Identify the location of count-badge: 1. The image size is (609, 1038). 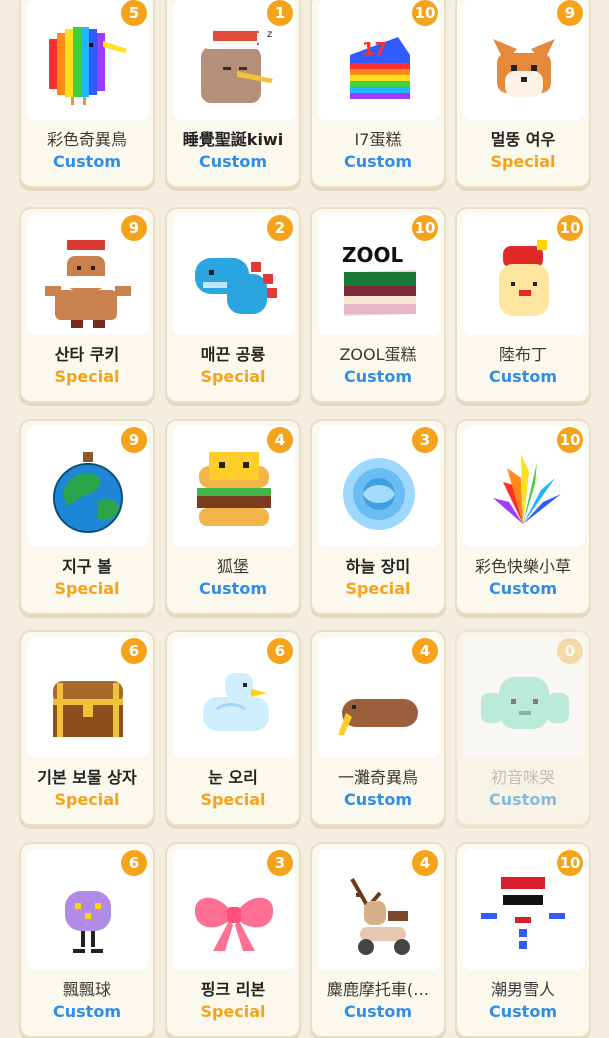
(280, 13).